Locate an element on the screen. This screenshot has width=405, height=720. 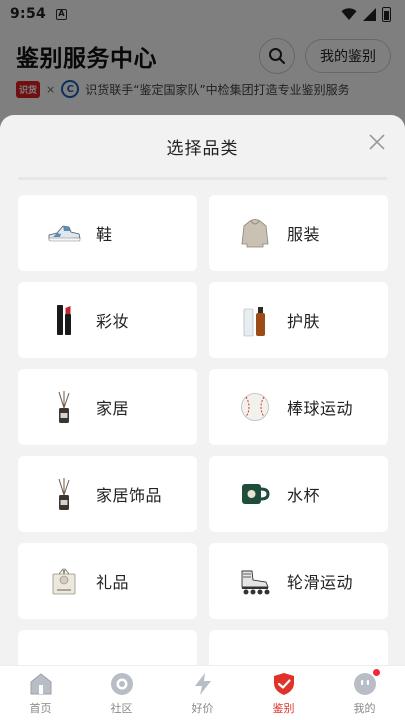
bottom-nav: 首页 社区 好价 鉴别 我的 is located at coordinates (202, 692).